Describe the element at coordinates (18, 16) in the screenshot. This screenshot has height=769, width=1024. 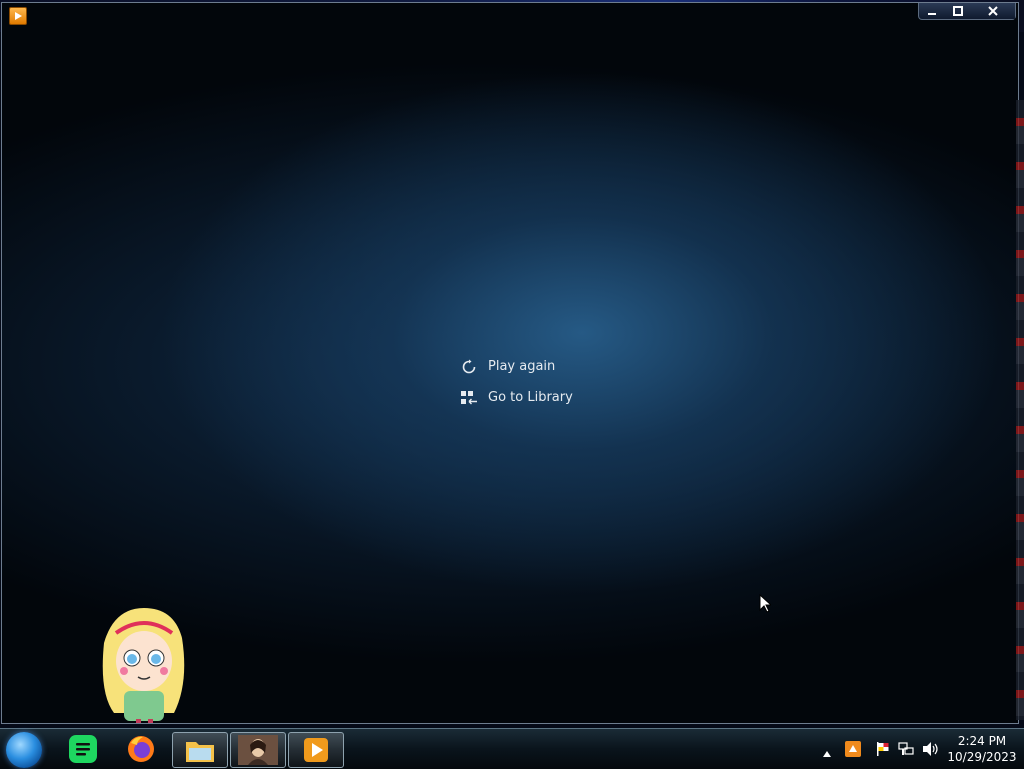
I see `media-player-app-icon` at that location.